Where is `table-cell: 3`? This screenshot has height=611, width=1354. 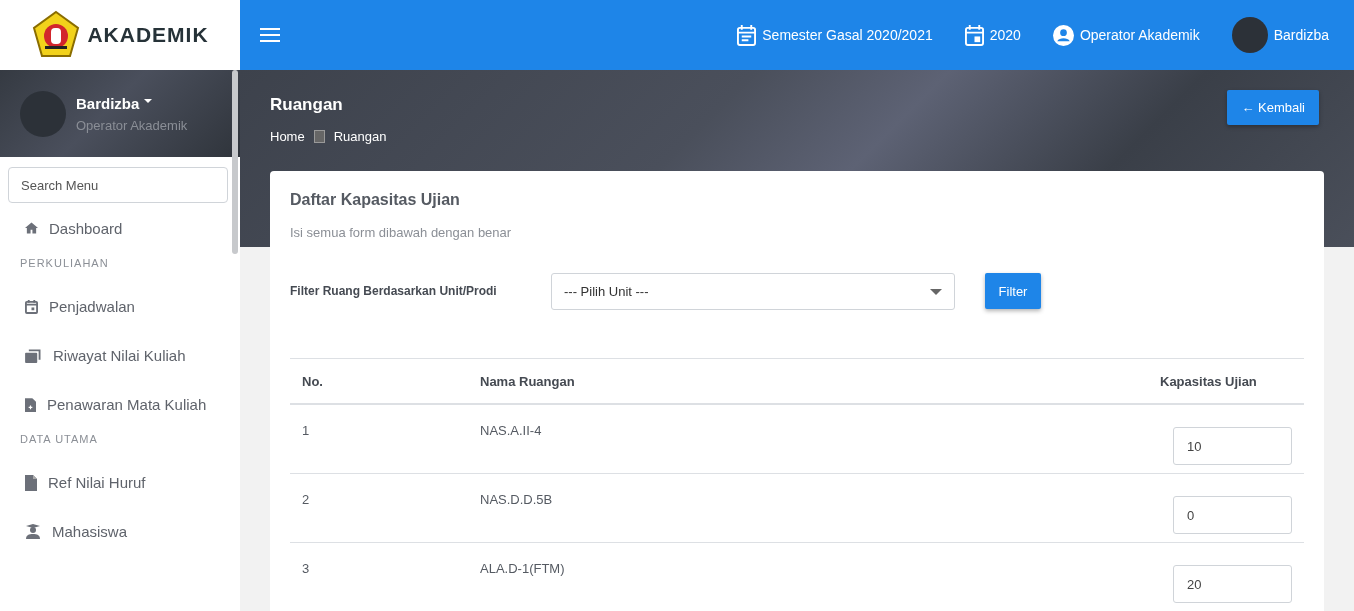 table-cell: 3 is located at coordinates (306, 568).